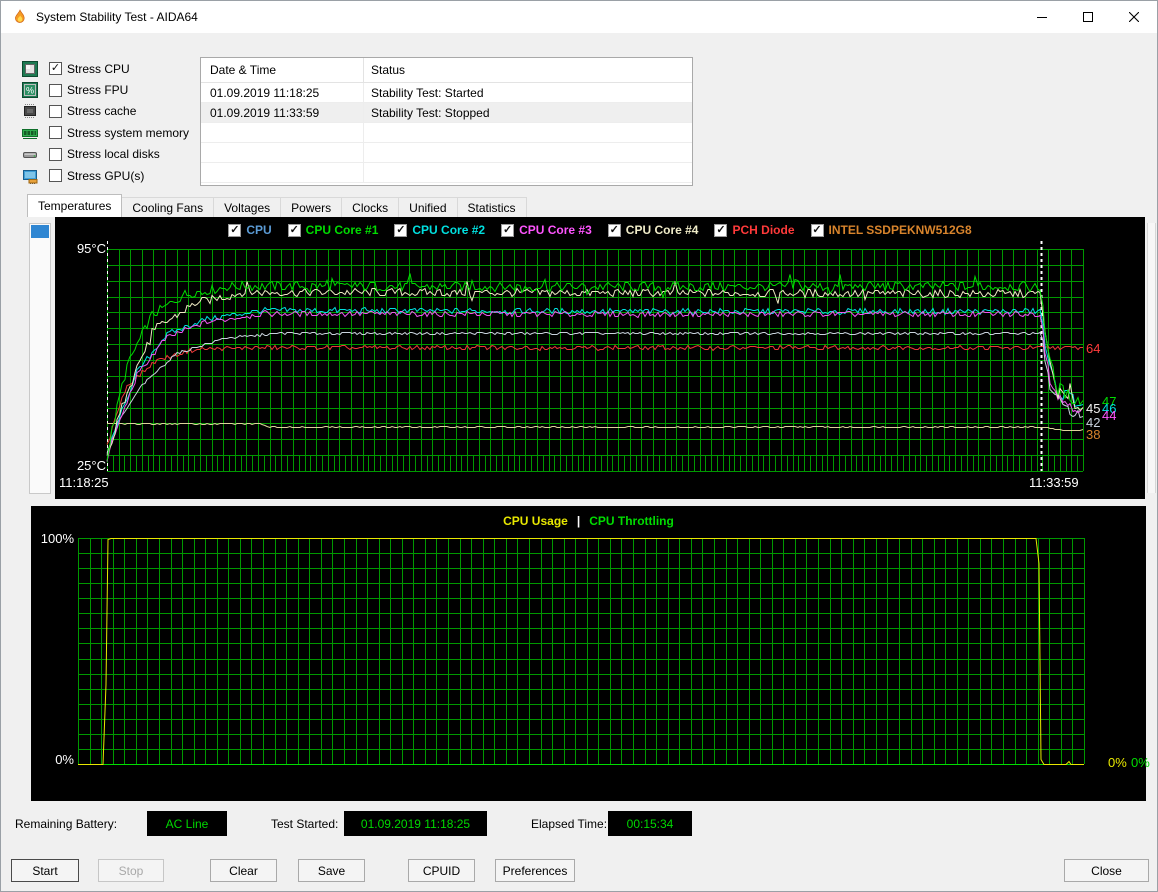  I want to click on stress-option-stress-cpu: ✓ Stress CPU, so click(105, 68).